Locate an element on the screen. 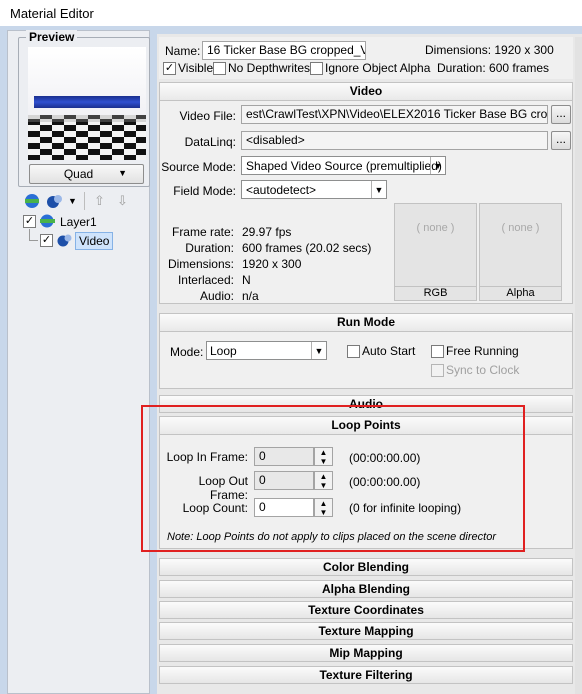 Image resolution: width=582 pixels, height=694 pixels. info-label: Dimensions: is located at coordinates (200, 264).